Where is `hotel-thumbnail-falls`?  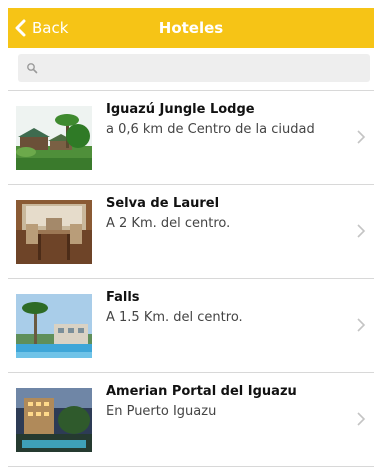 hotel-thumbnail-falls is located at coordinates (54, 326).